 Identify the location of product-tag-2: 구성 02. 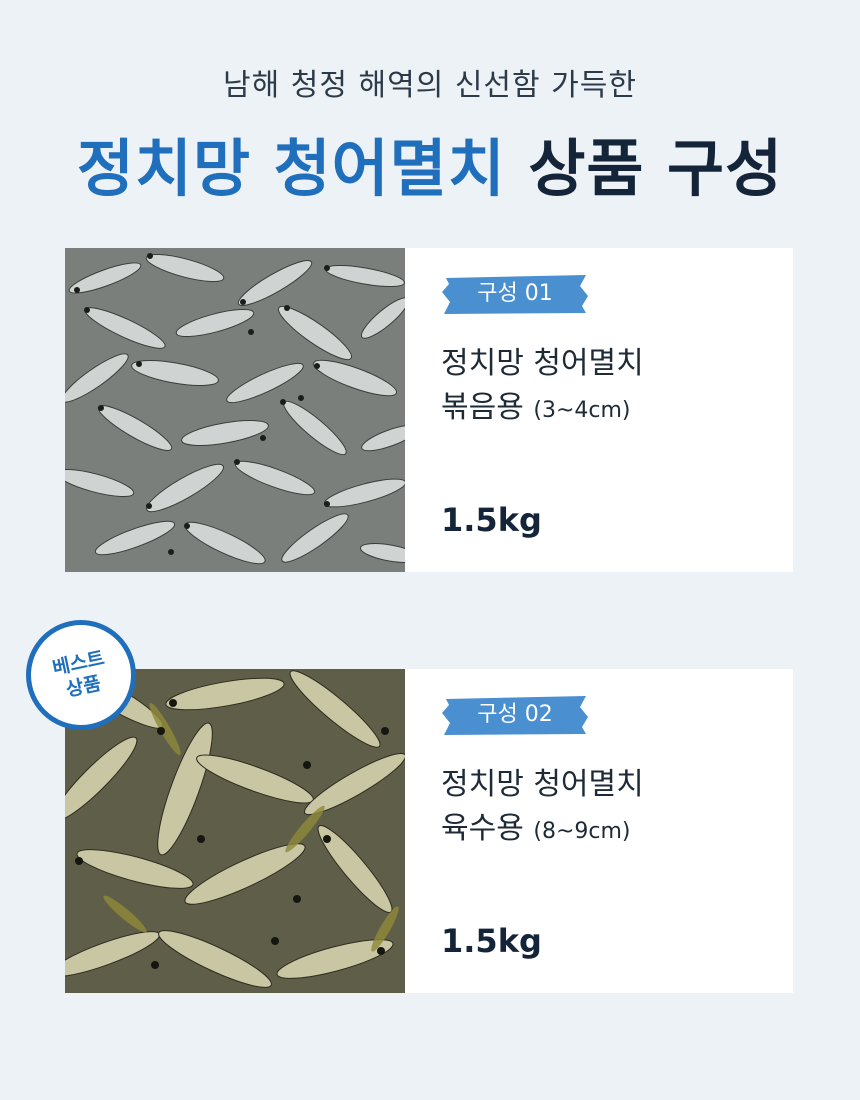
(515, 715).